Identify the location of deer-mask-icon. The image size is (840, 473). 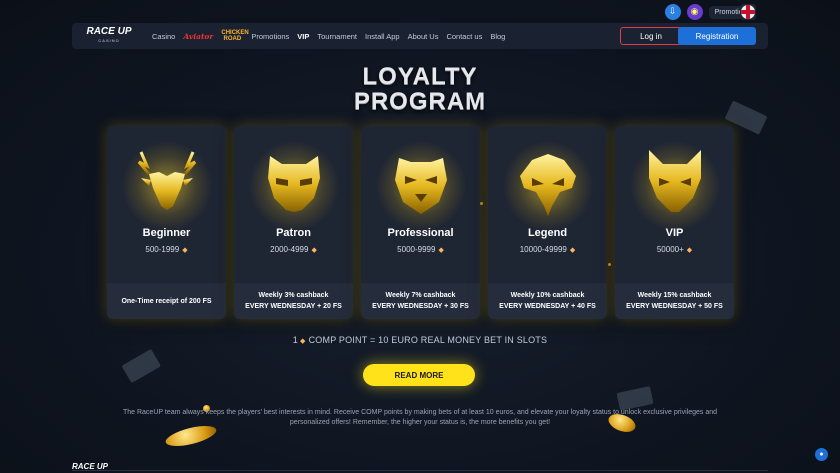
(166, 180).